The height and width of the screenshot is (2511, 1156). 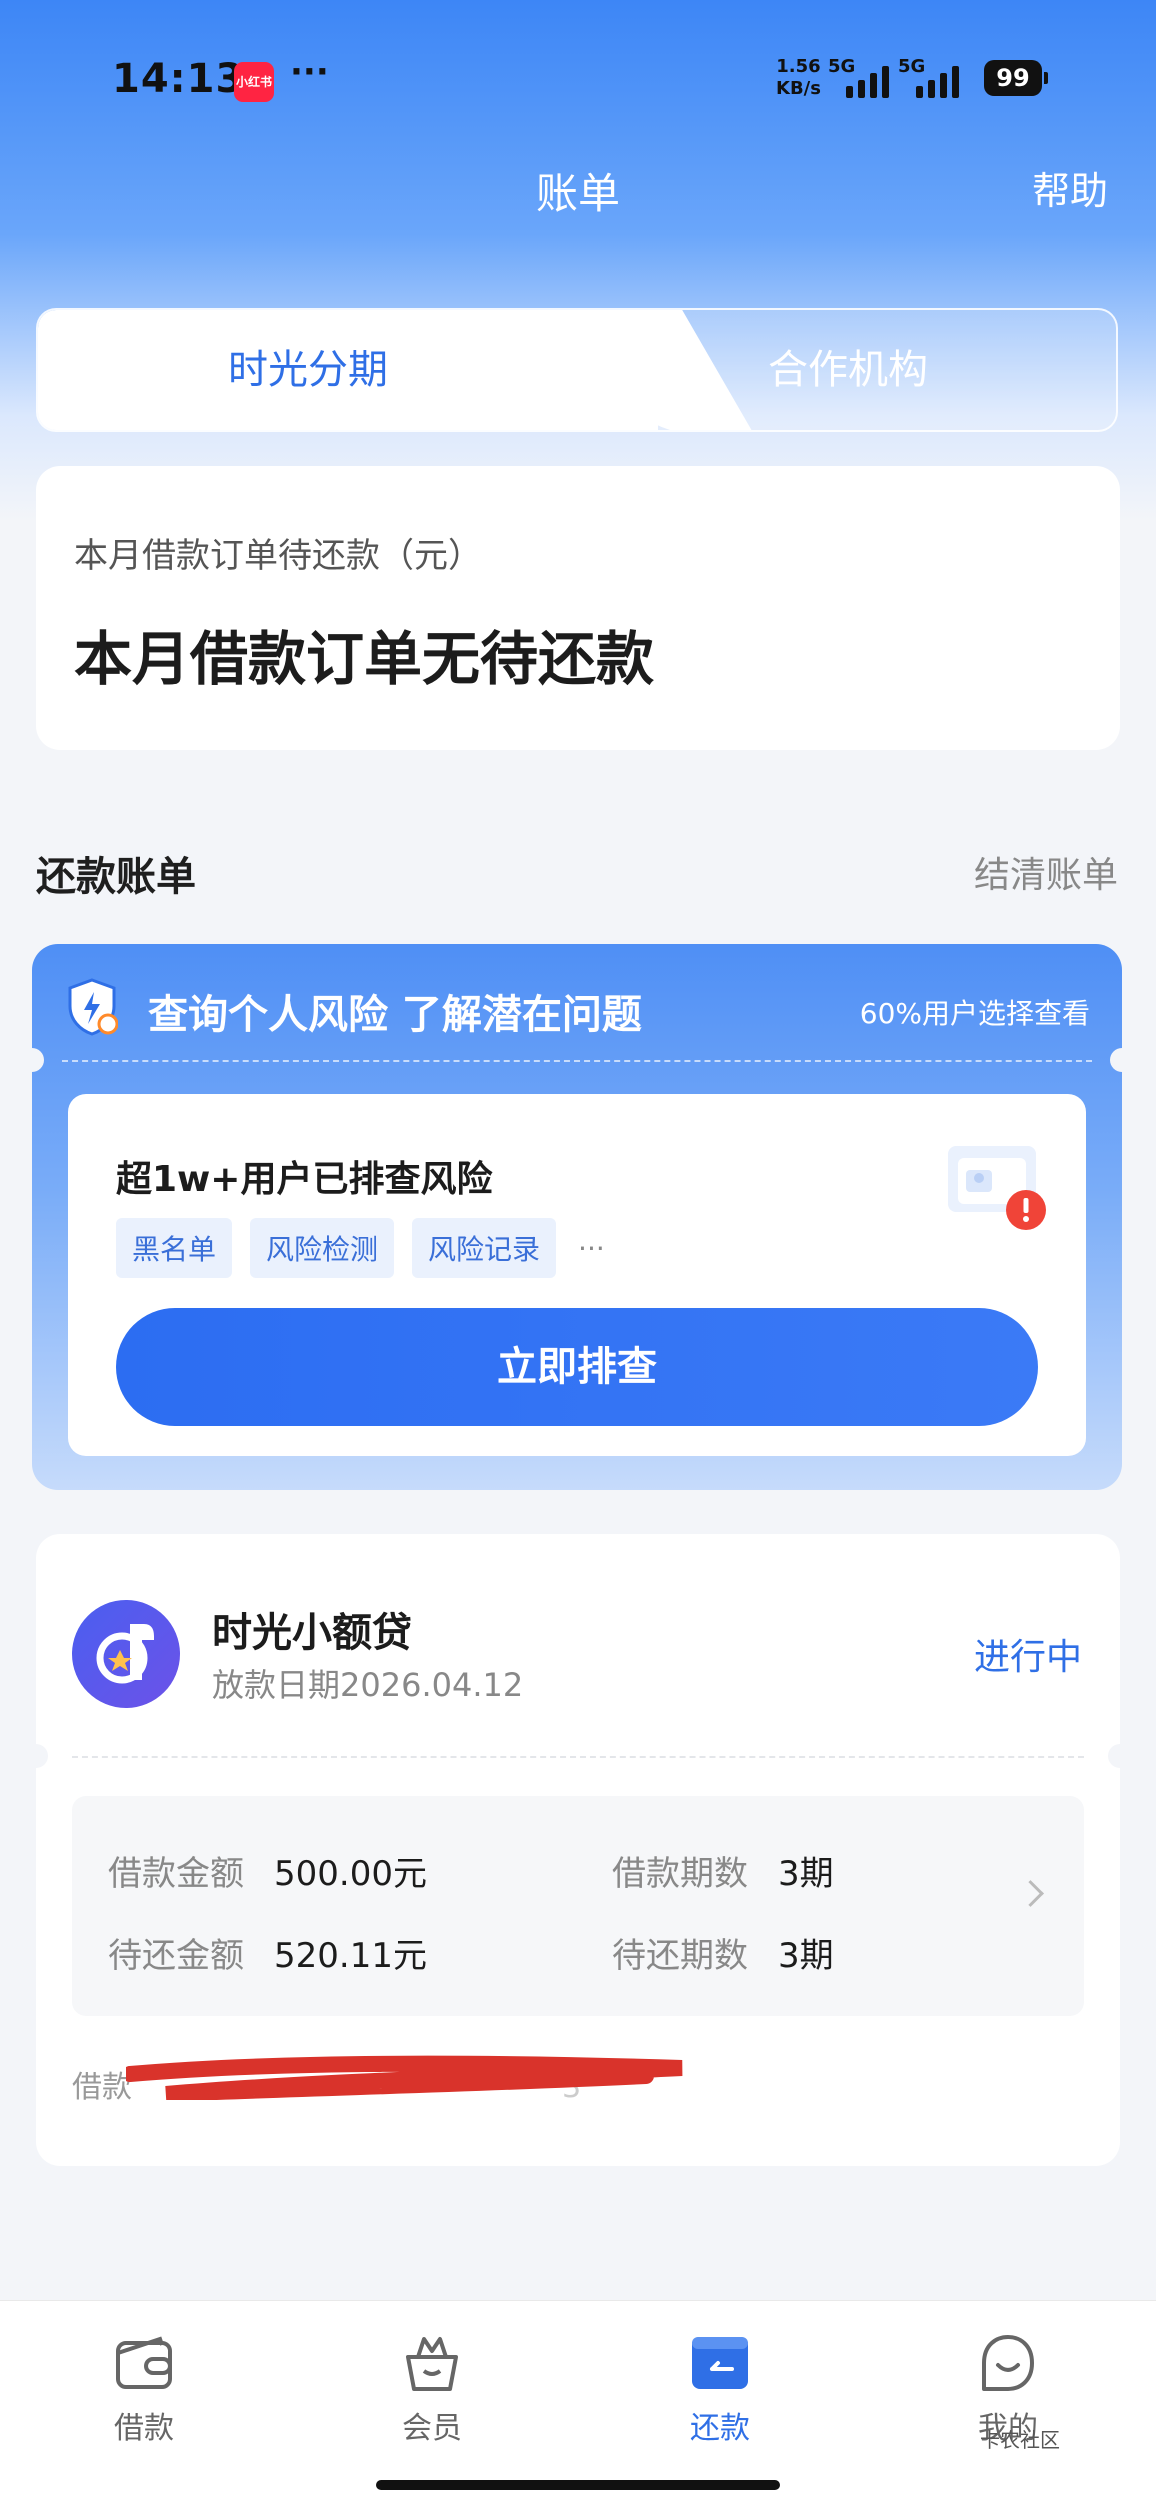 What do you see at coordinates (304, 1179) in the screenshot?
I see `risk-card-subtitle: 超1w+用户已排查风险` at bounding box center [304, 1179].